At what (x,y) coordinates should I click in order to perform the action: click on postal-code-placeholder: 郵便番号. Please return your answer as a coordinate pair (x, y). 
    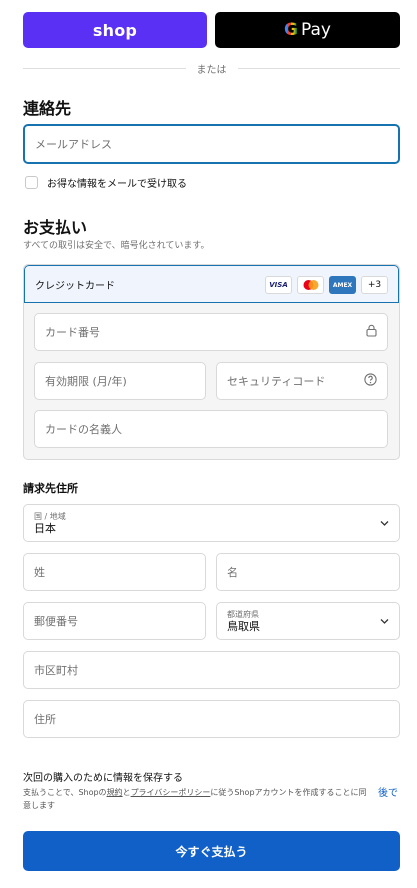
    Looking at the image, I should click on (56, 621).